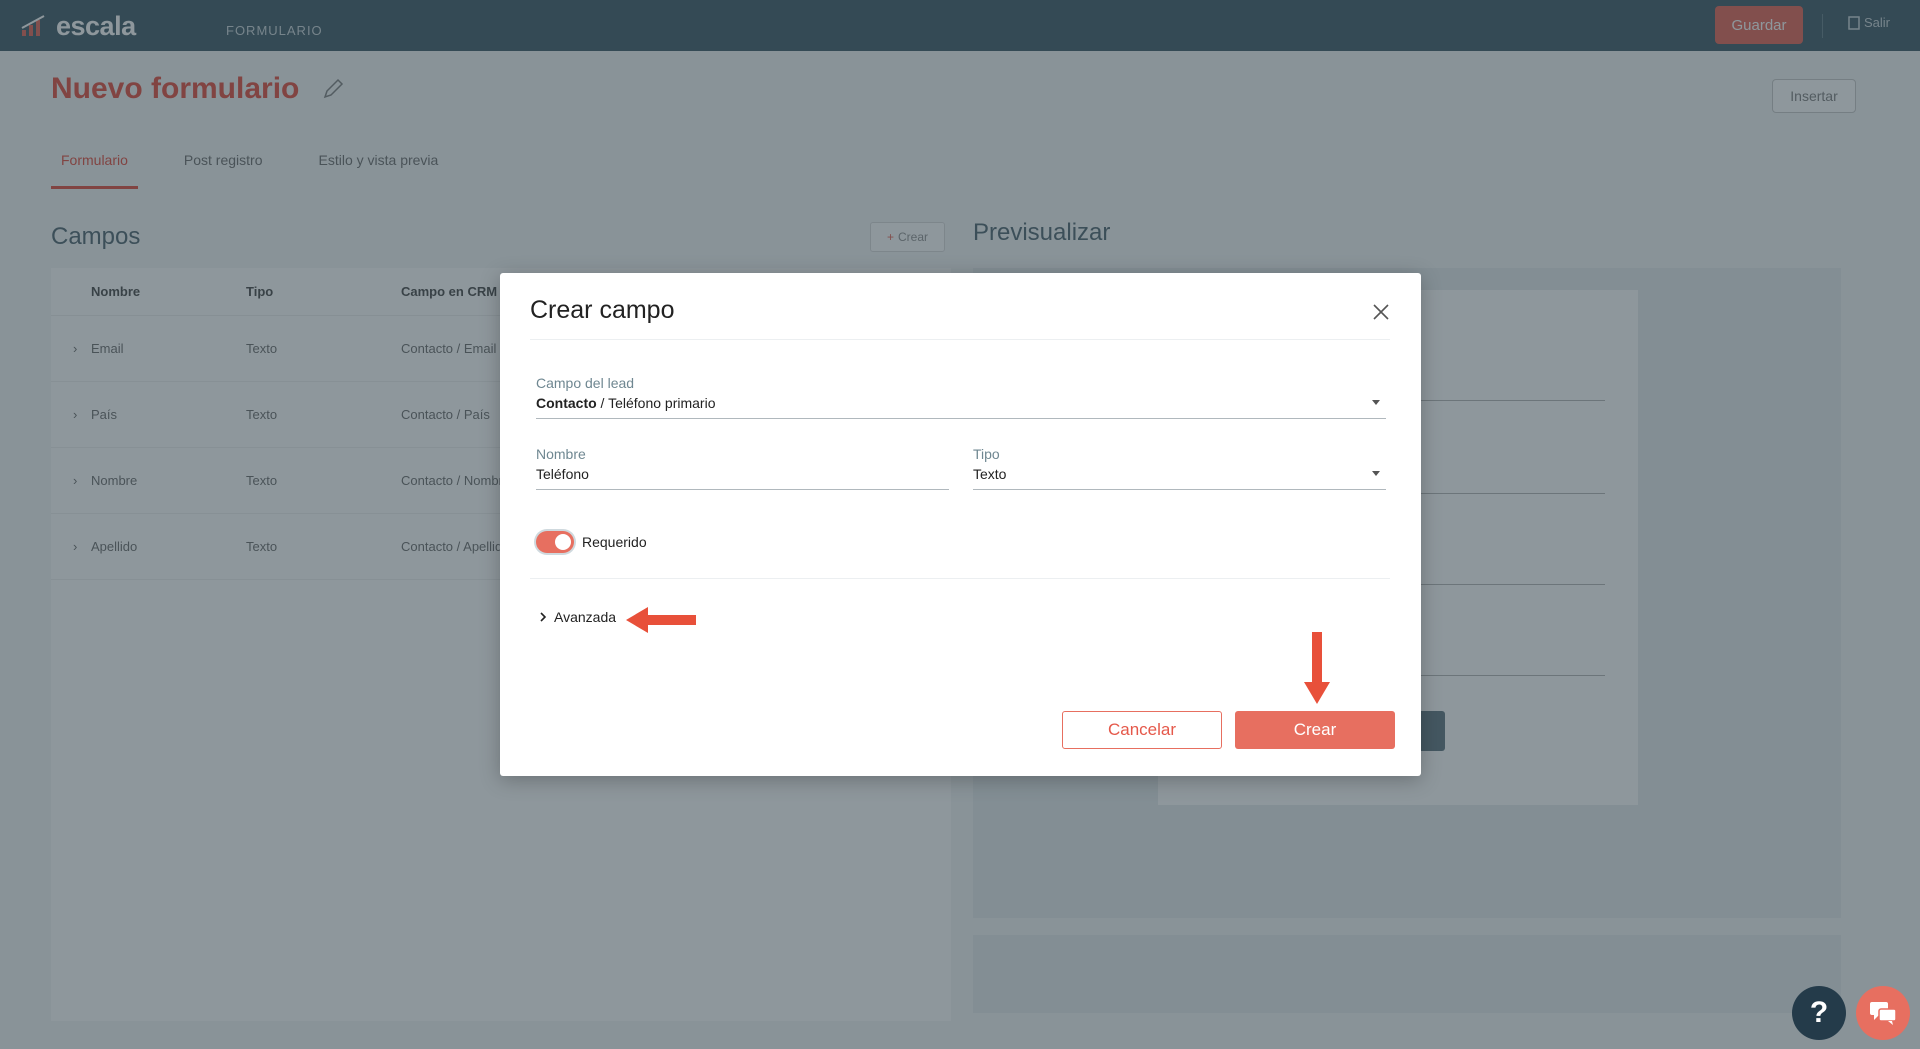 This screenshot has width=1920, height=1049. Describe the element at coordinates (566, 403) in the screenshot. I see `lead-field-entity: Contacto` at that location.